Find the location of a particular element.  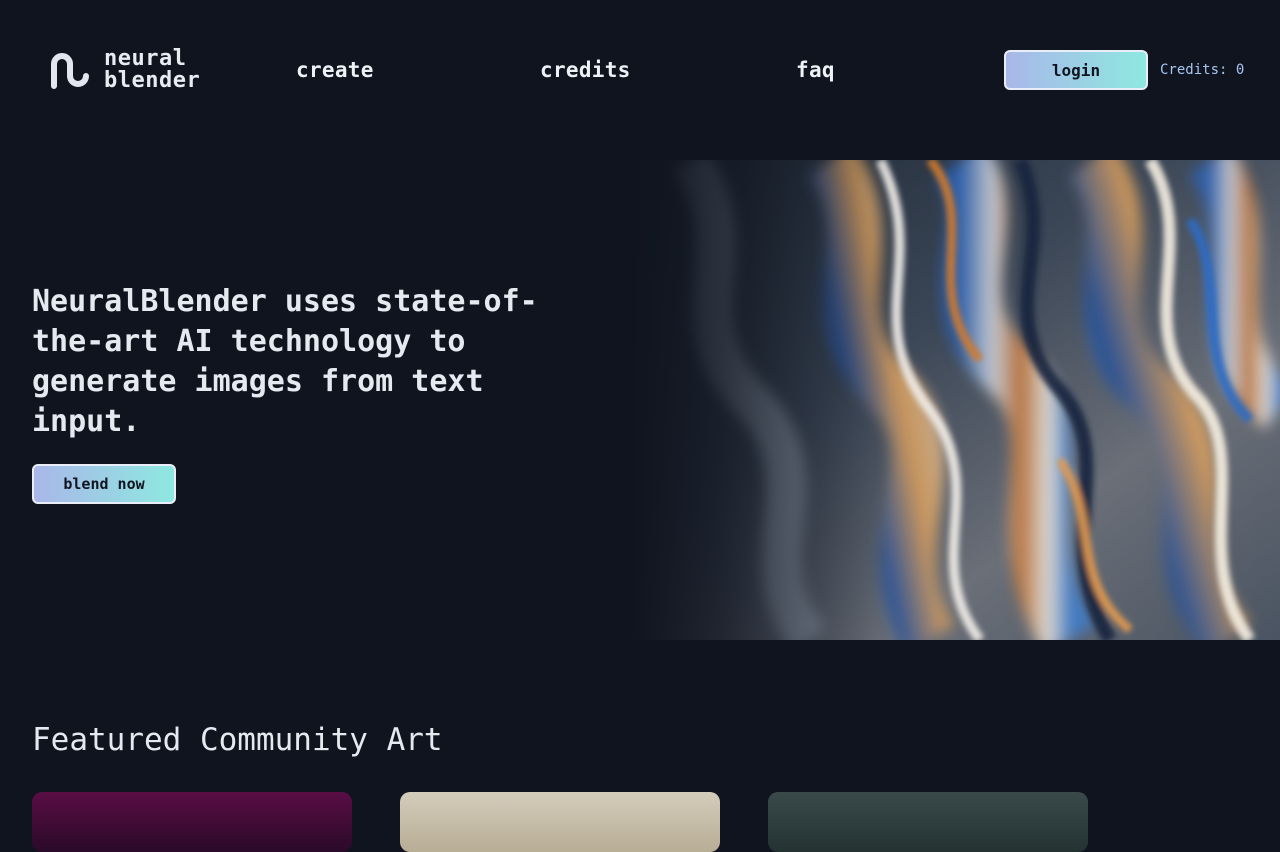

nav-faq: faq is located at coordinates (815, 70).